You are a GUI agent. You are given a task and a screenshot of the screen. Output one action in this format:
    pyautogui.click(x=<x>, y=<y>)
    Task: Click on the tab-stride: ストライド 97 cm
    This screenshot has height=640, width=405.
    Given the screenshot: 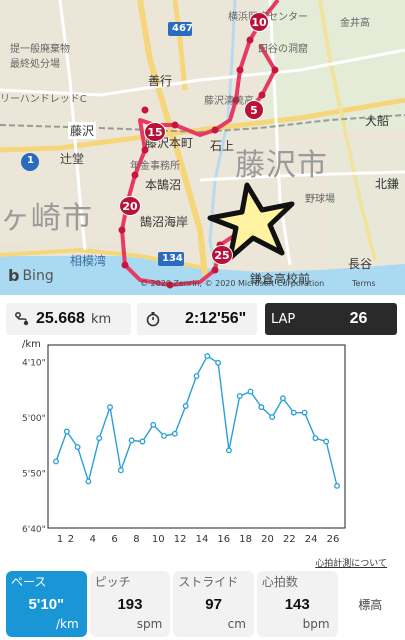 What is the action you would take?
    pyautogui.click(x=213, y=604)
    